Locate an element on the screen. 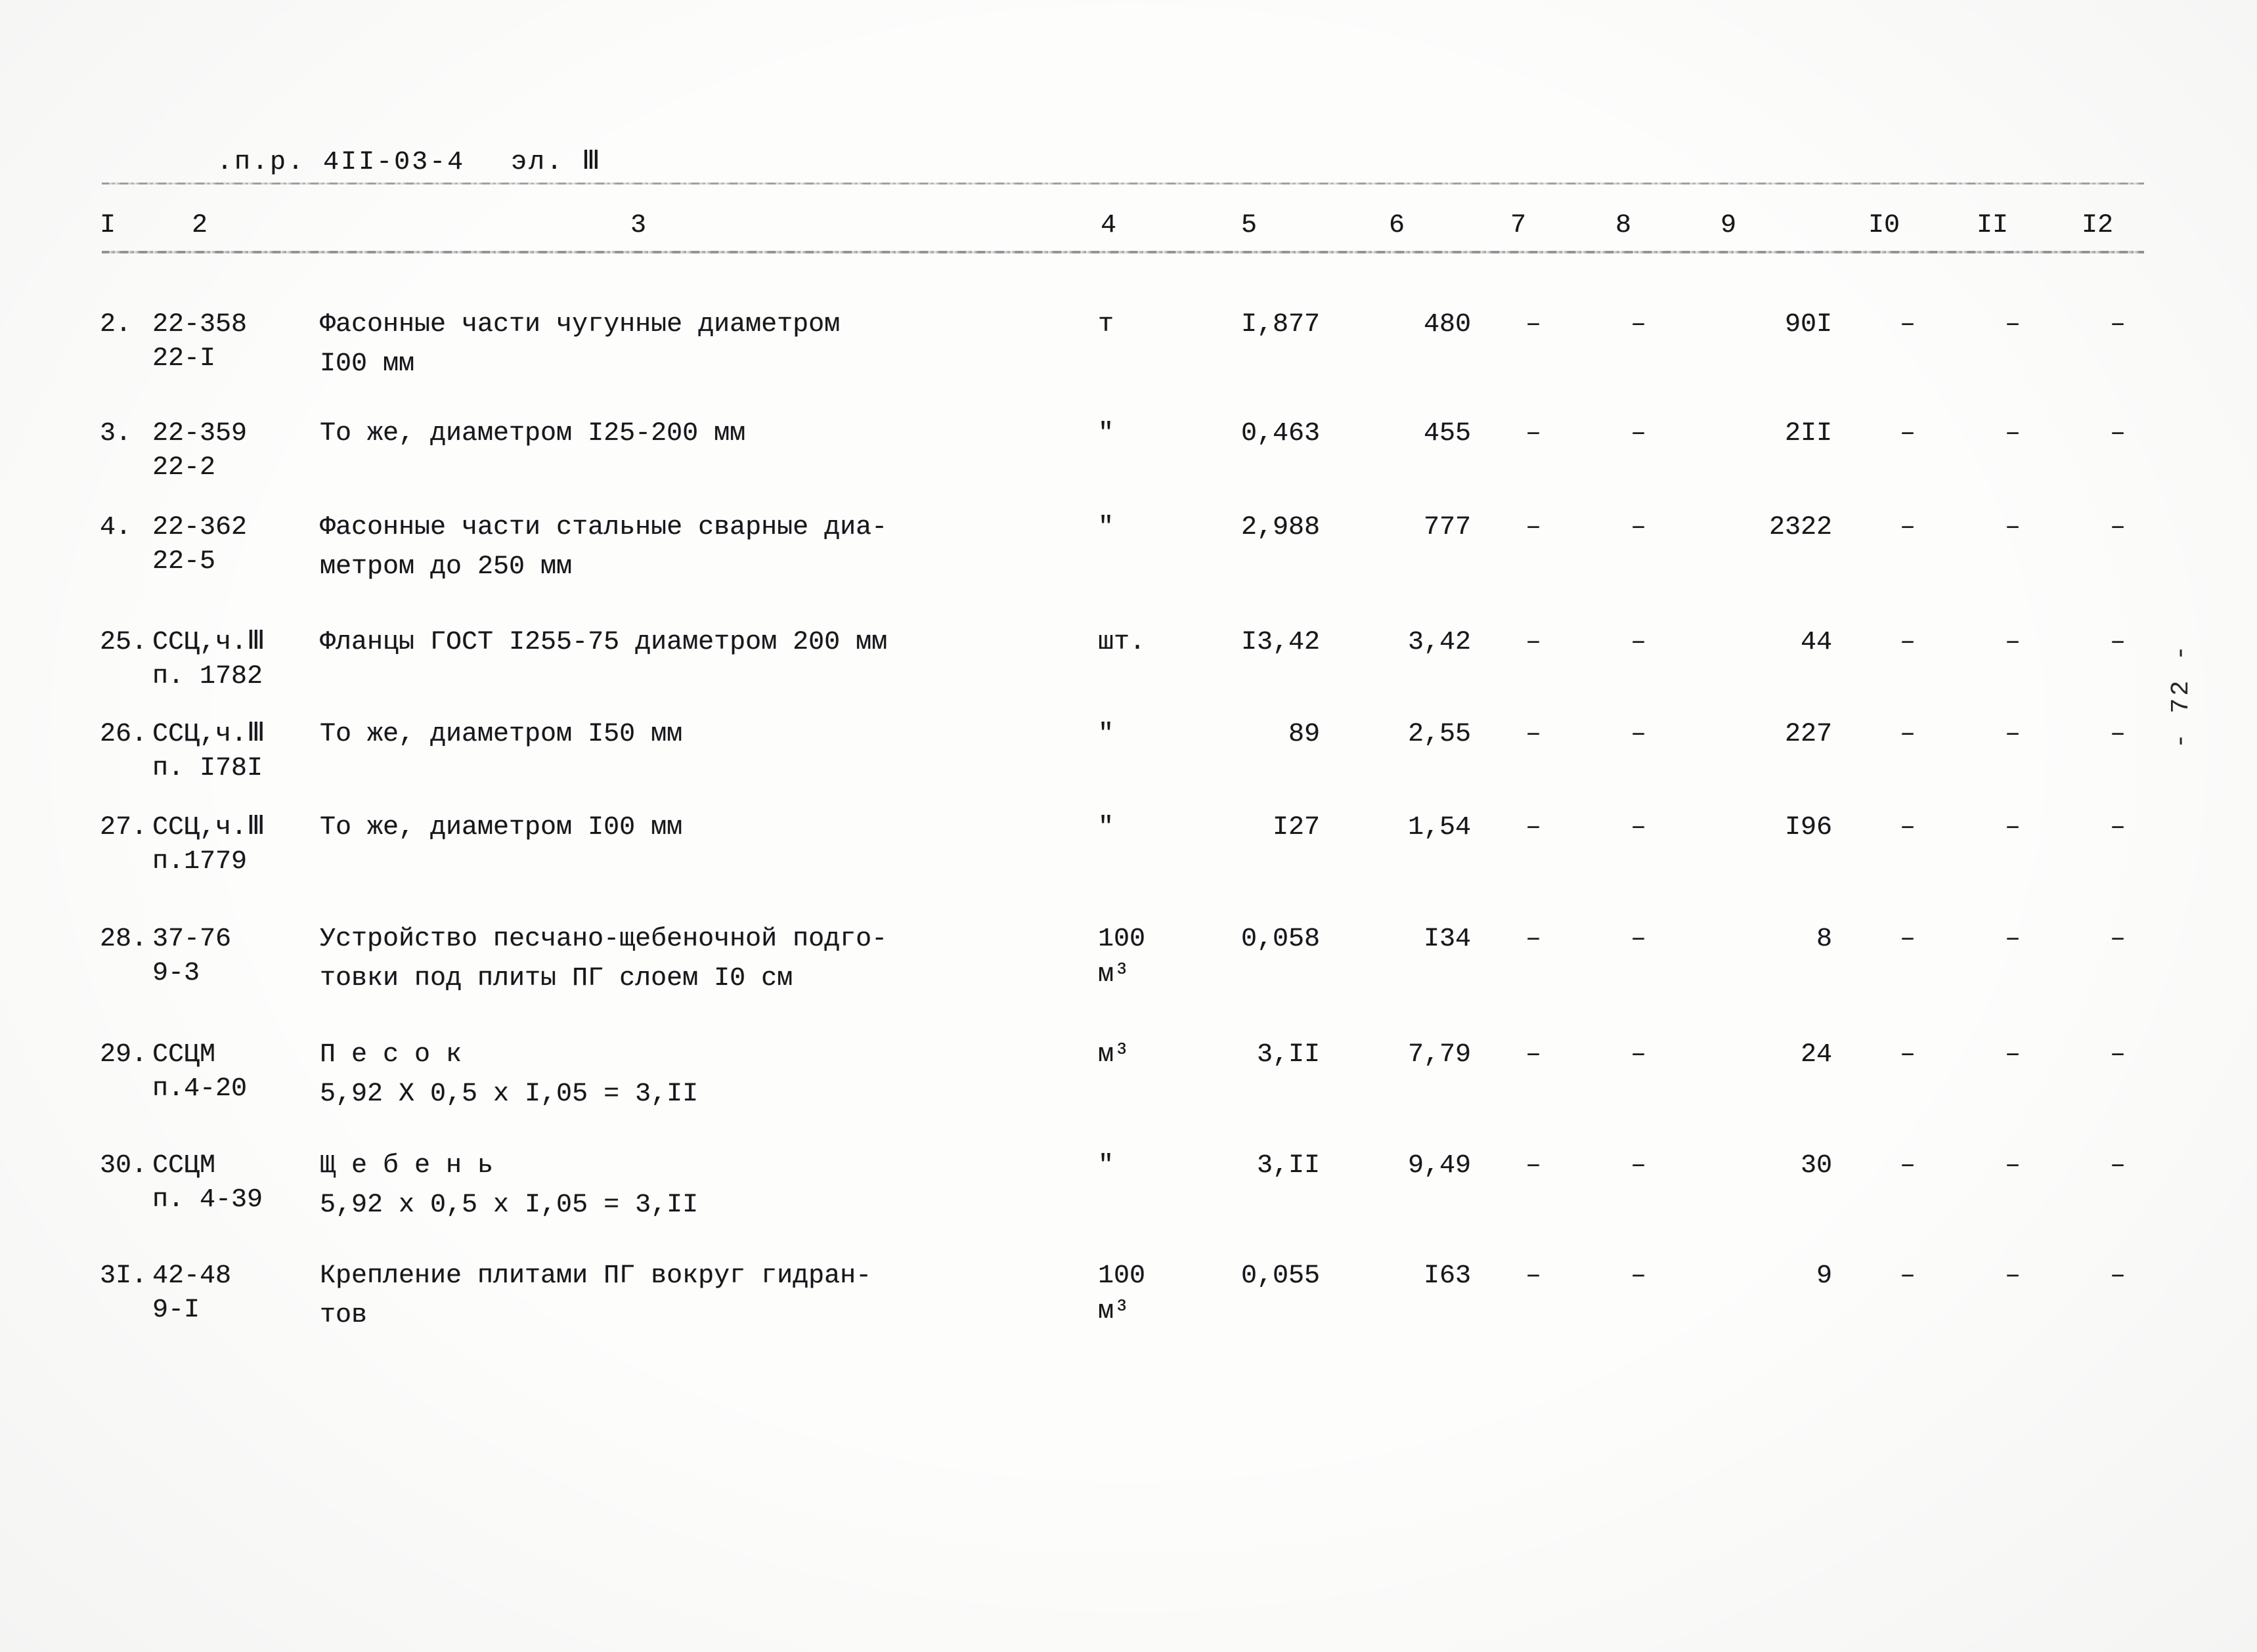  column-number-10: I0 is located at coordinates (1884, 226).